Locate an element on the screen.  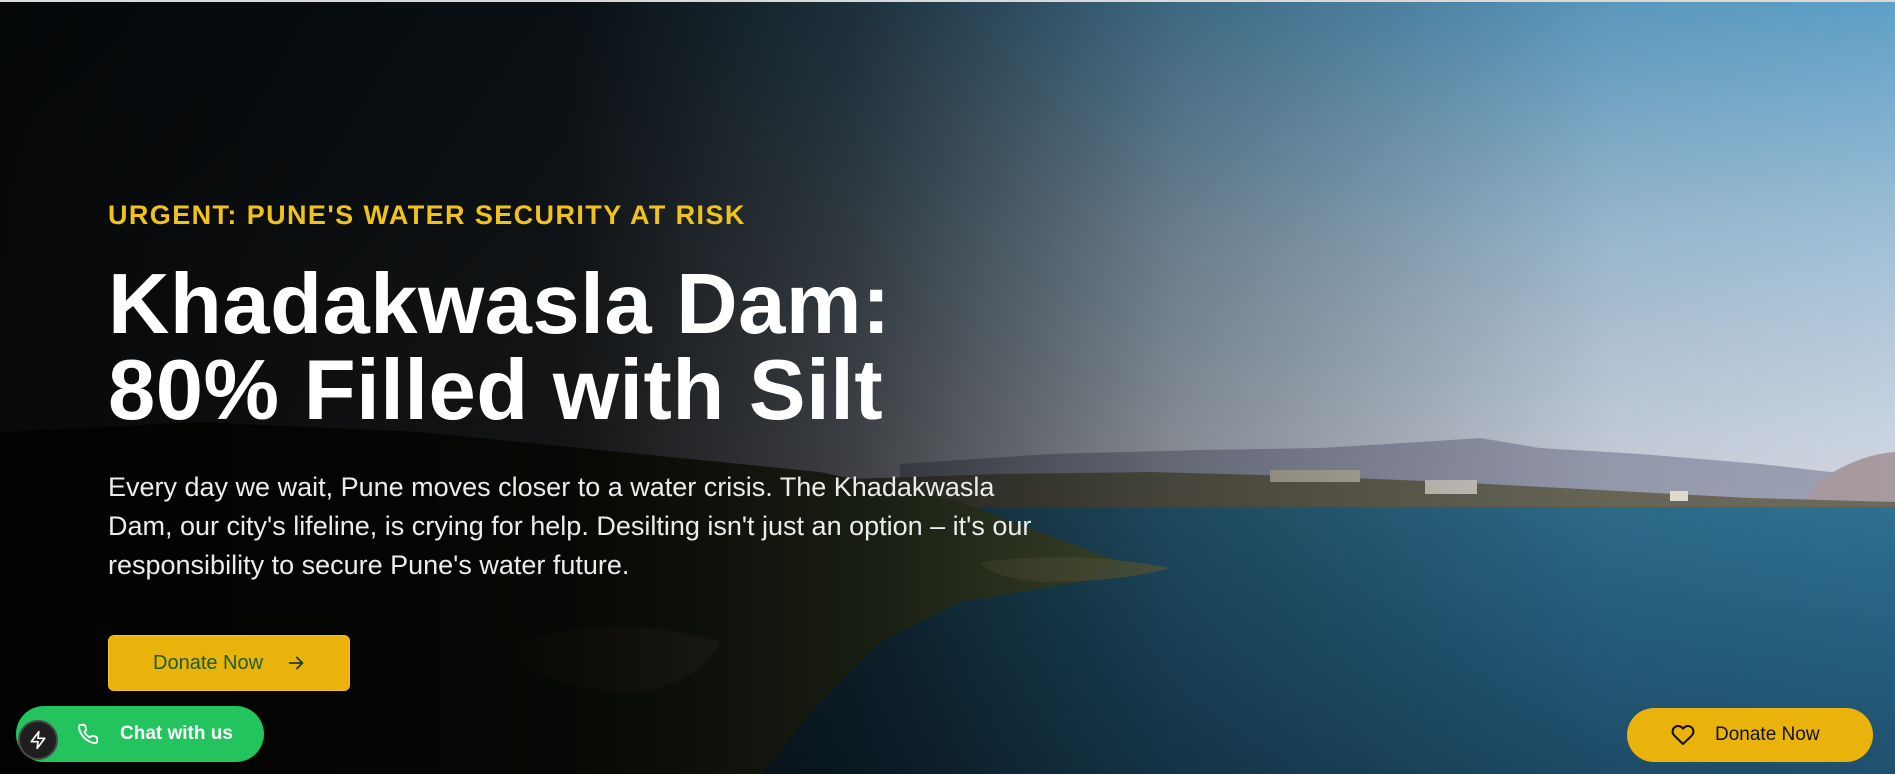
chat-with-us-button: Chat with us is located at coordinates (140, 734).